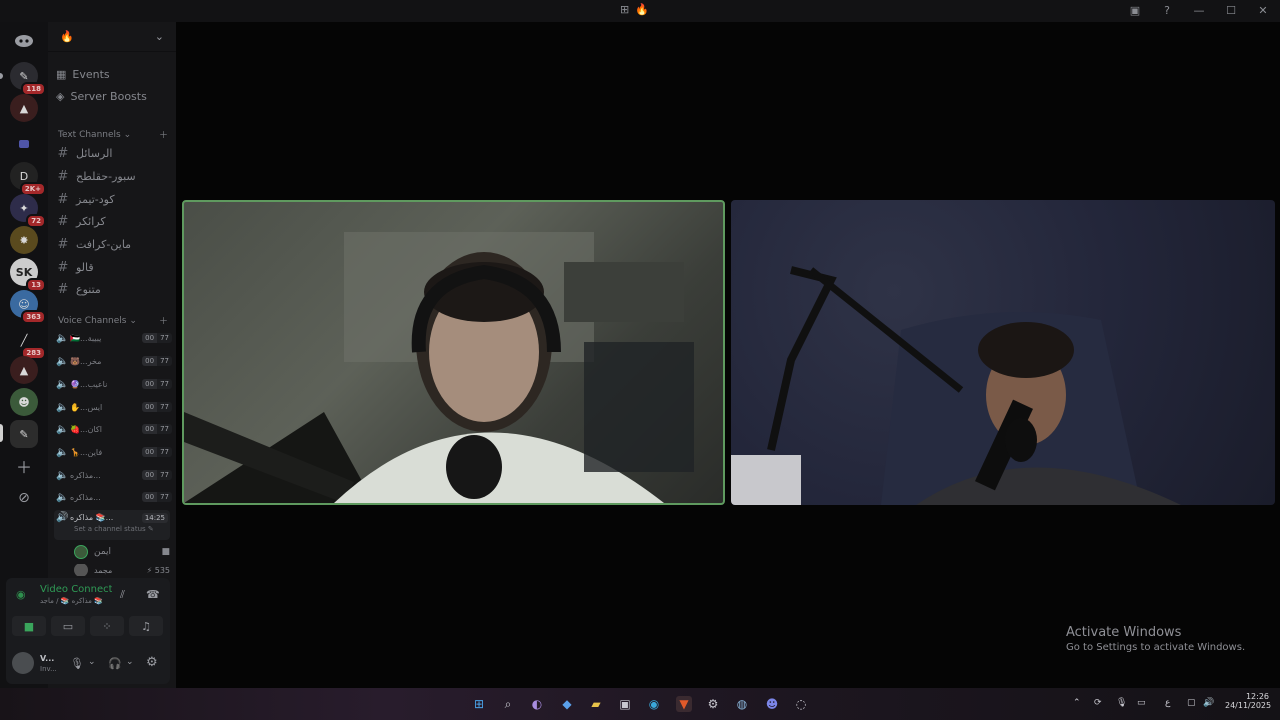  What do you see at coordinates (24, 434) in the screenshot?
I see `server-icon-selected: ✎` at bounding box center [24, 434].